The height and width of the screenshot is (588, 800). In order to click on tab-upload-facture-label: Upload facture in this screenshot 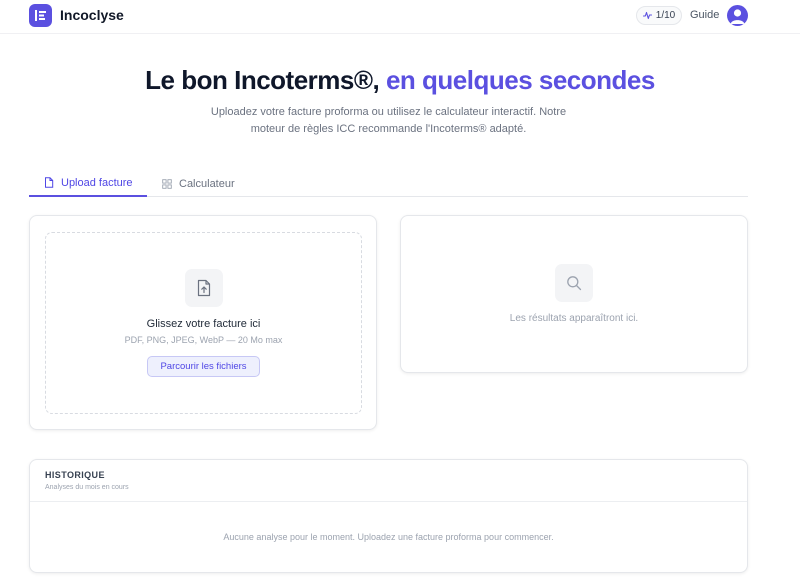, I will do `click(97, 182)`.